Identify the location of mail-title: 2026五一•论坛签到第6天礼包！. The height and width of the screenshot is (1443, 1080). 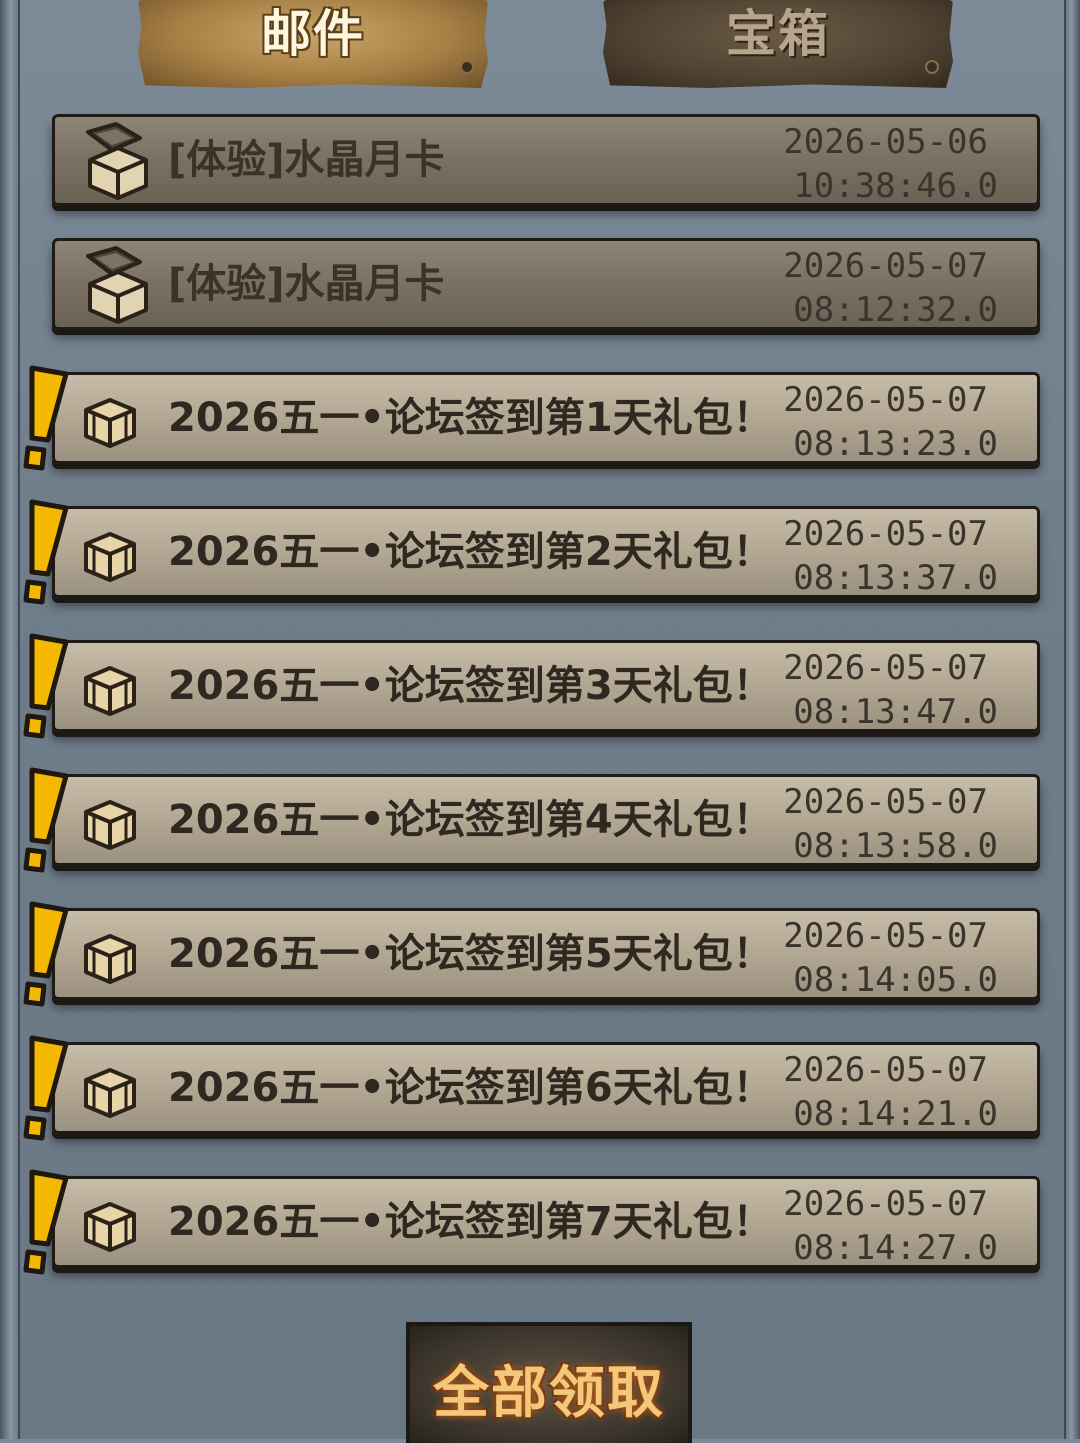
(470, 1088).